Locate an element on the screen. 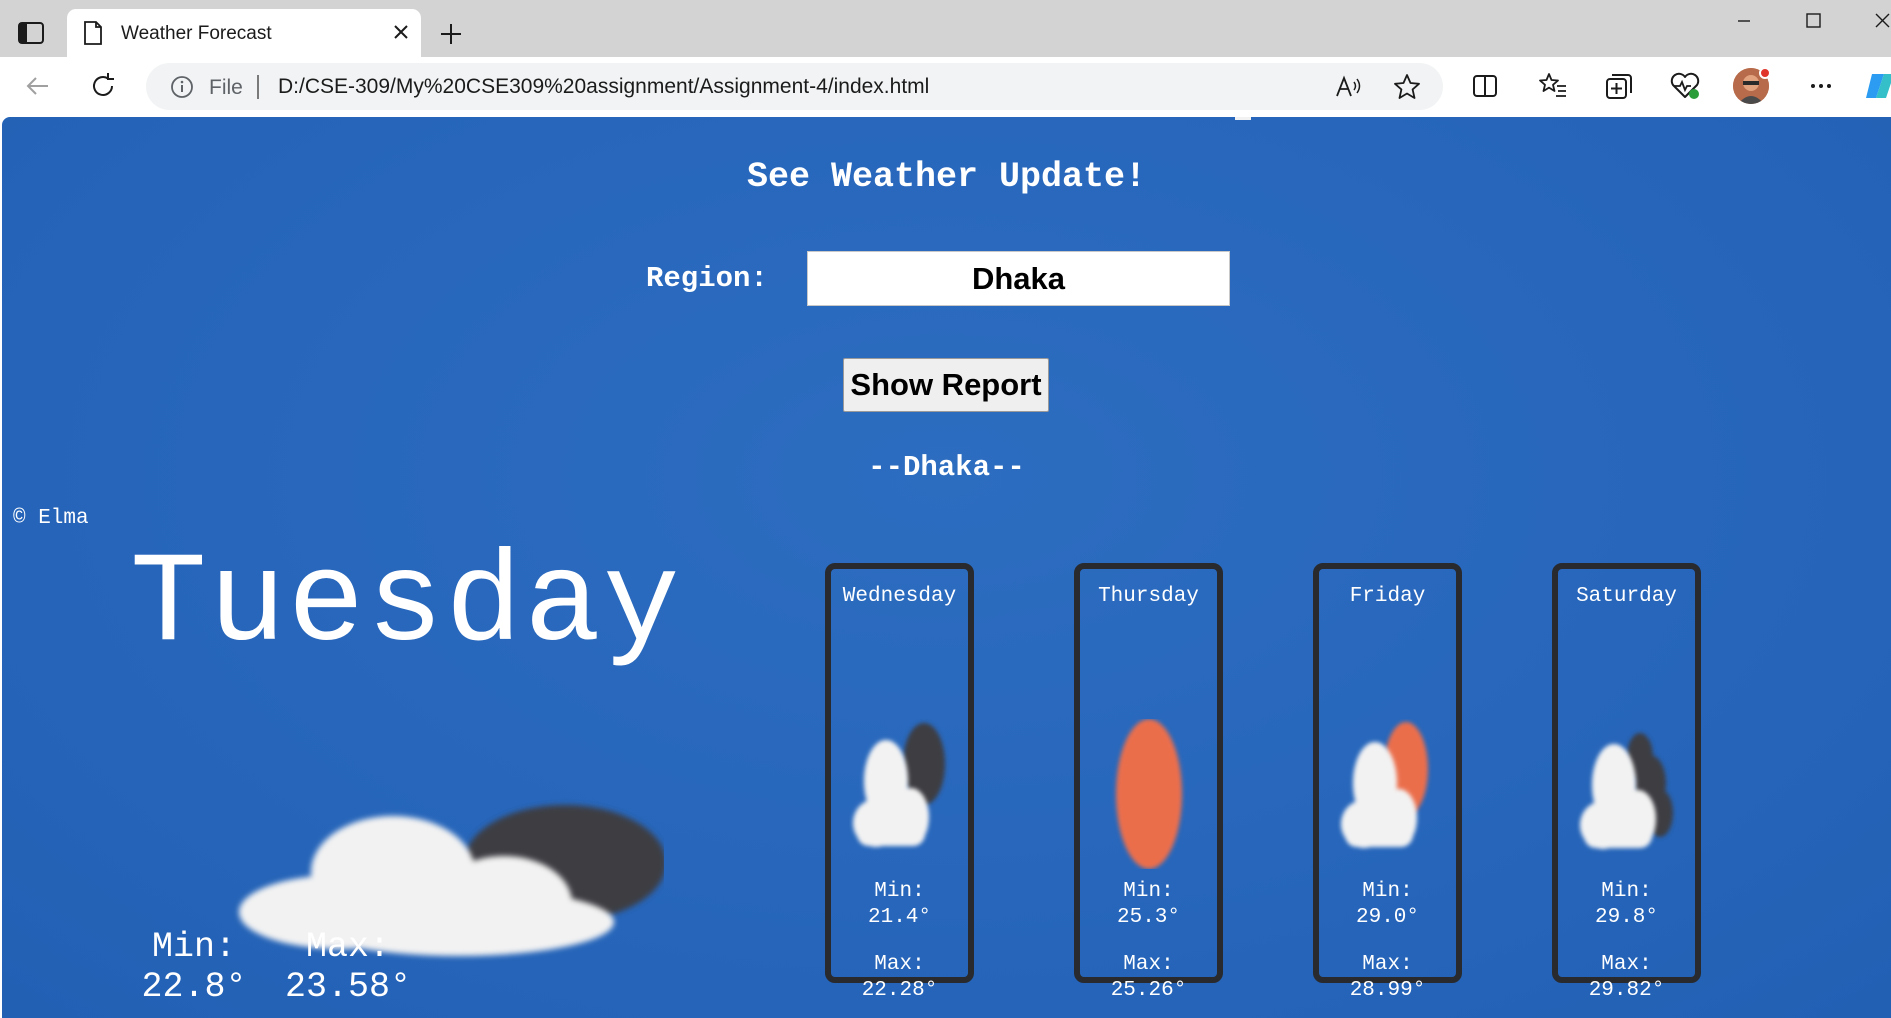  tab-title: Weather Forecast is located at coordinates (196, 33).